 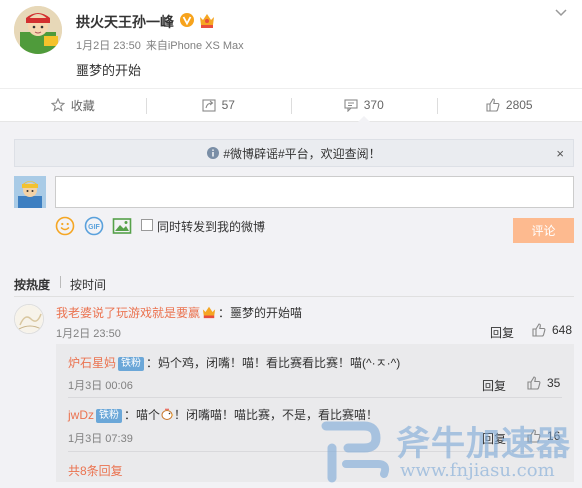 What do you see at coordinates (92, 363) in the screenshot?
I see `reply-username: 炉石星妈` at bounding box center [92, 363].